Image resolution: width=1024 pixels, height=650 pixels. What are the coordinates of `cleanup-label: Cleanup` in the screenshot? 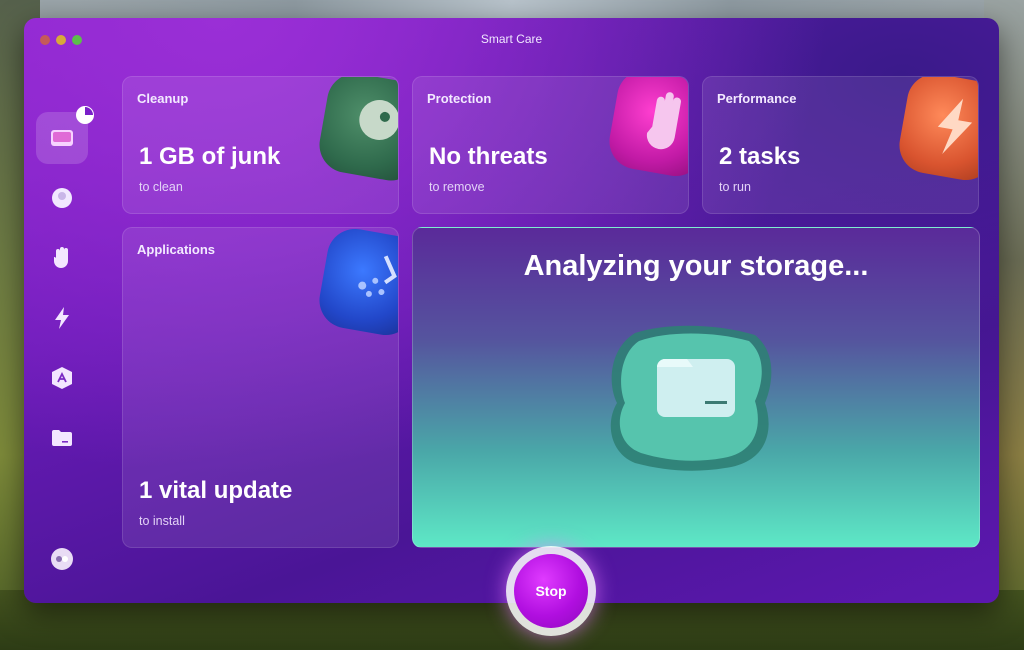 It's located at (163, 98).